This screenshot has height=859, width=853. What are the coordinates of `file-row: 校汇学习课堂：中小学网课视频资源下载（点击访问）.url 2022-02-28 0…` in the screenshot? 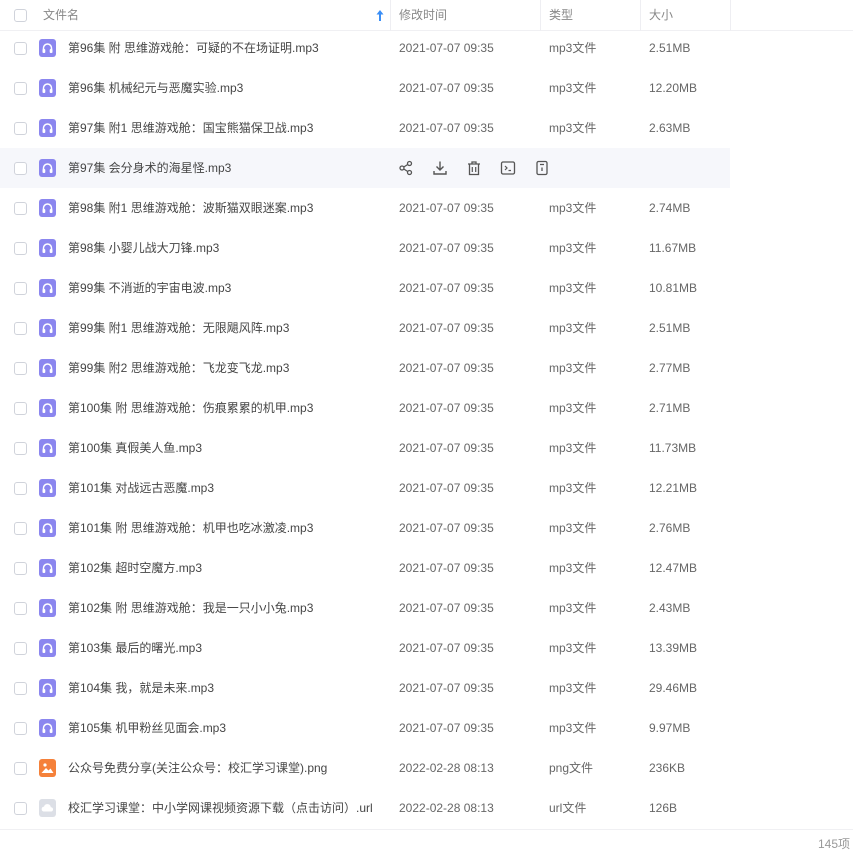 It's located at (426, 808).